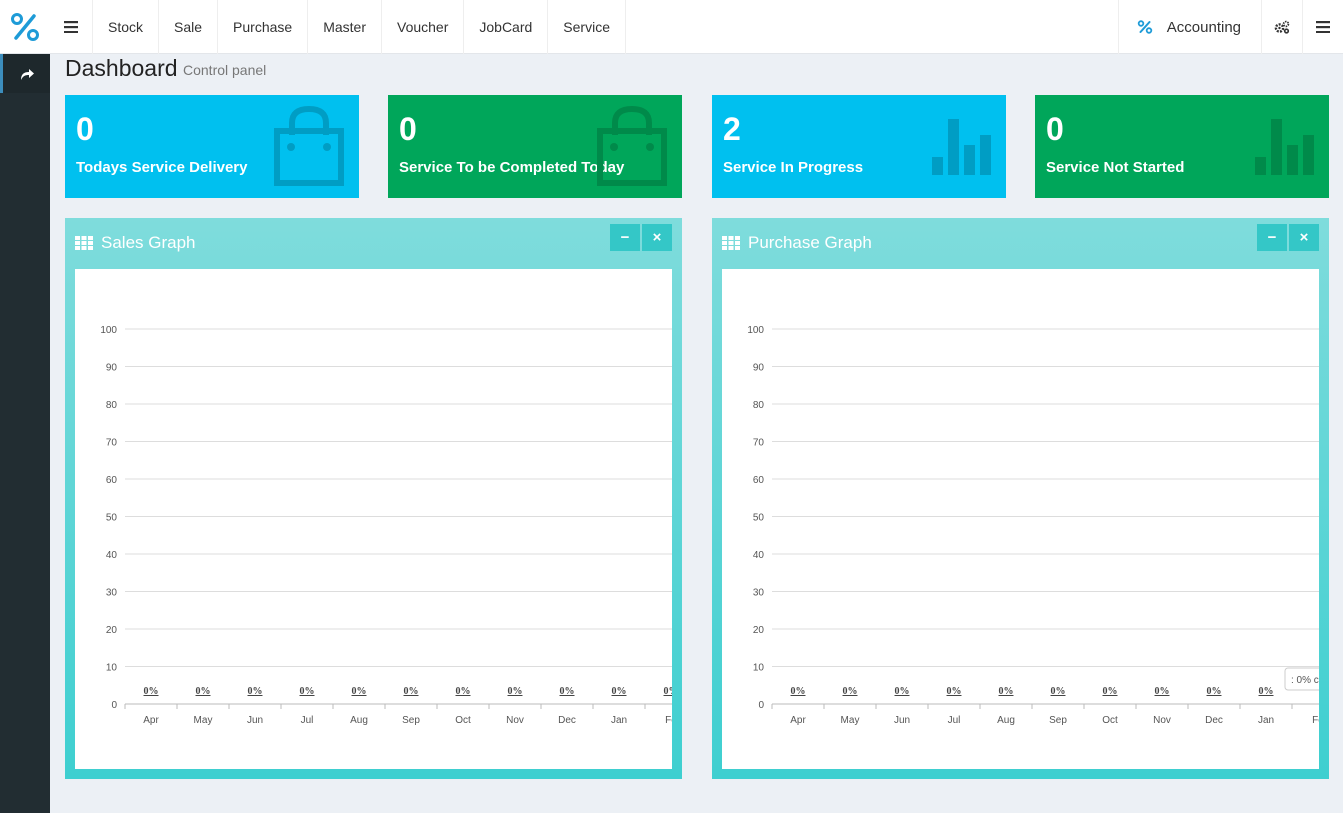 The height and width of the screenshot is (813, 1343). I want to click on nav-jobcard: JobCard, so click(506, 27).